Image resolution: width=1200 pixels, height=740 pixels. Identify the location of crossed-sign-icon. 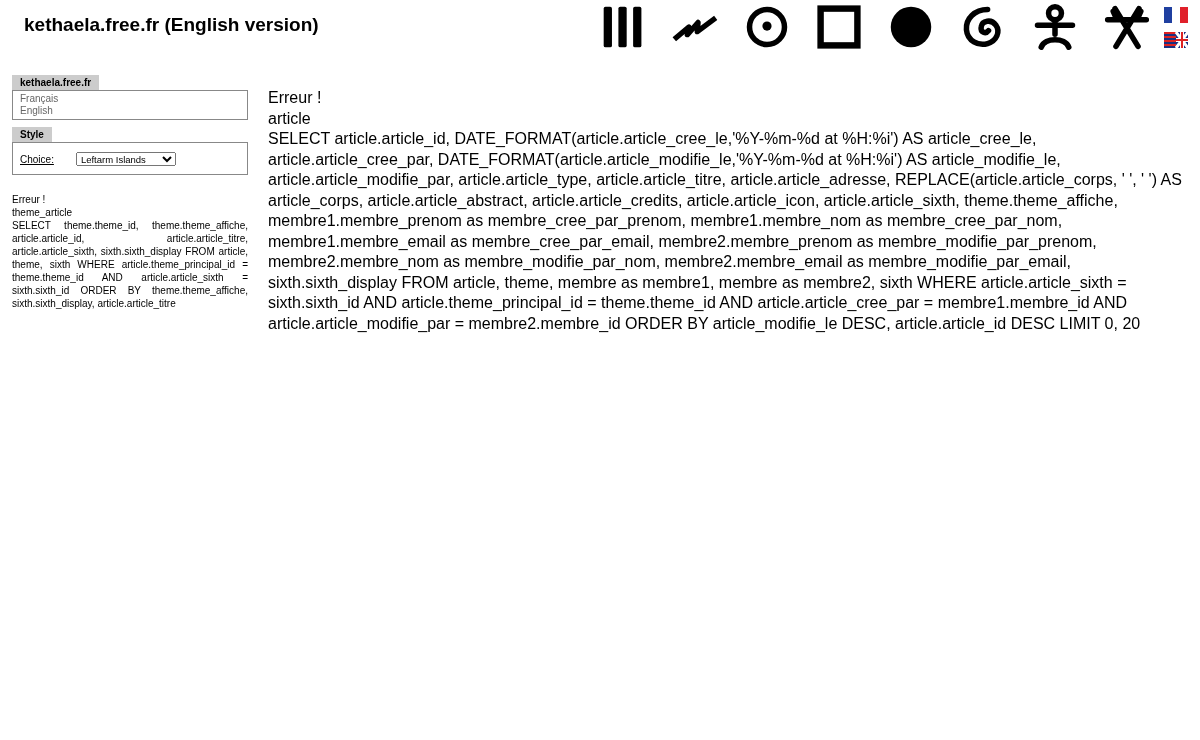
(1127, 27).